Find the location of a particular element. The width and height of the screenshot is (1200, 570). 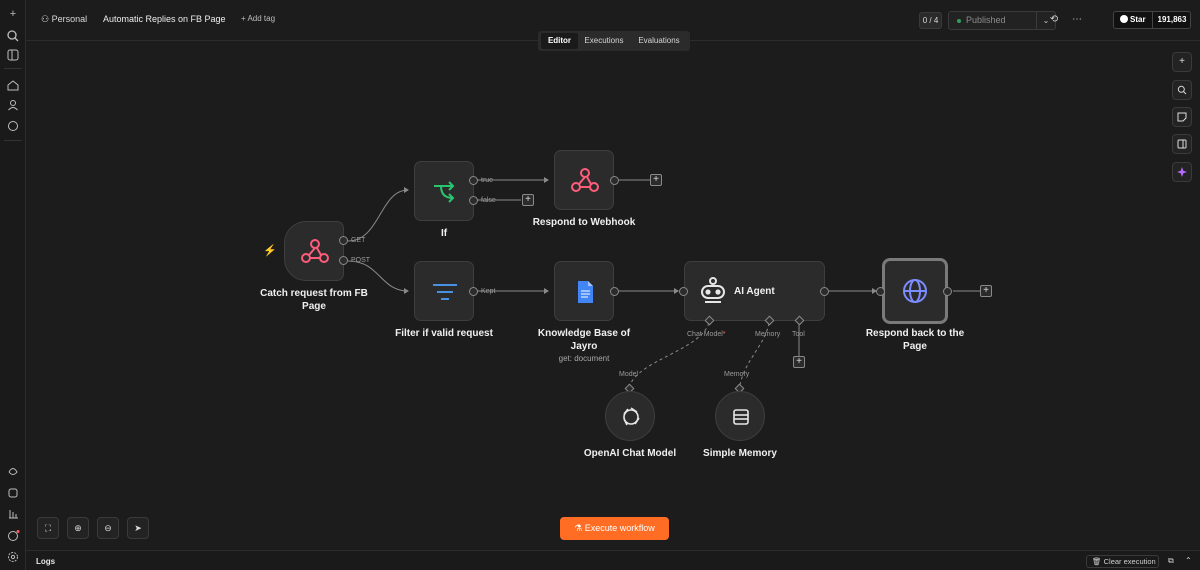

node-label: AI Agent is located at coordinates (754, 291).